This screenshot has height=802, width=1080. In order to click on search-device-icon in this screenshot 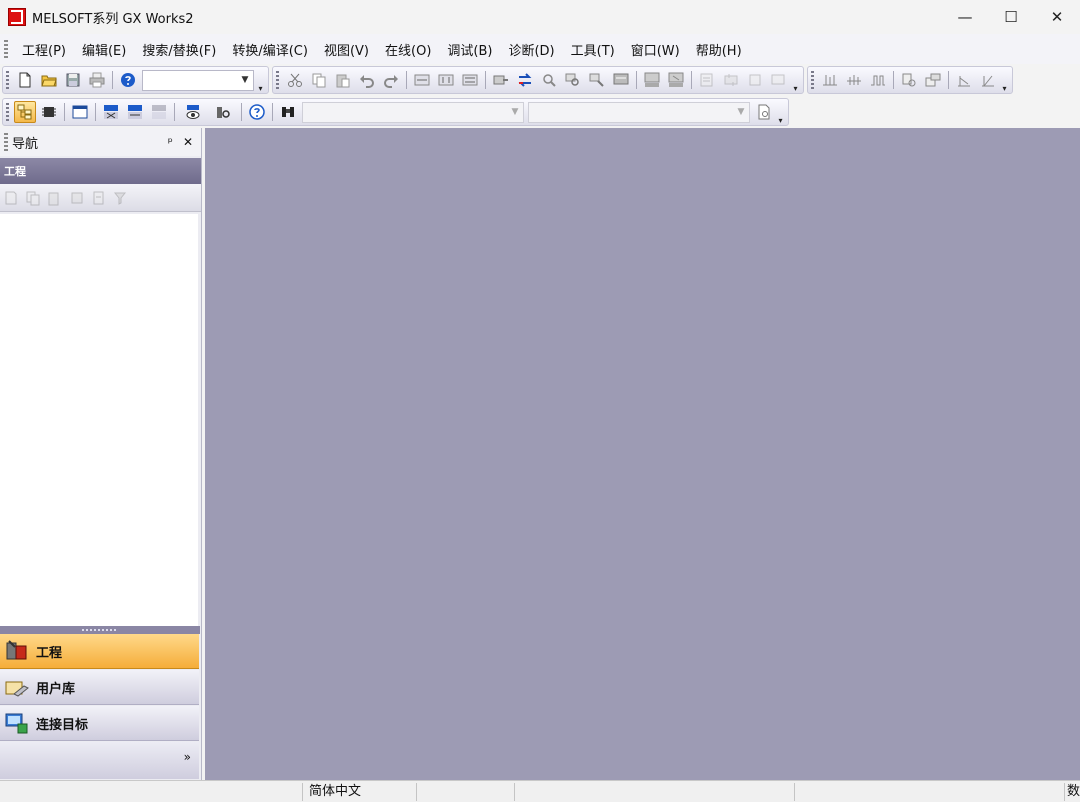, I will do `click(549, 80)`.